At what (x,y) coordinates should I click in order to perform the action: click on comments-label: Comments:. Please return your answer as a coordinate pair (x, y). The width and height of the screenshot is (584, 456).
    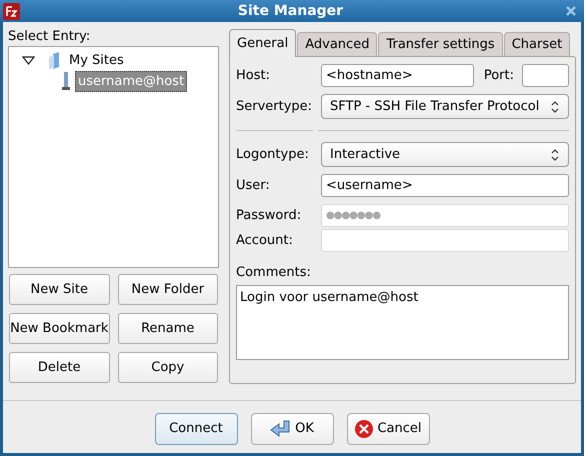
    Looking at the image, I should click on (274, 273).